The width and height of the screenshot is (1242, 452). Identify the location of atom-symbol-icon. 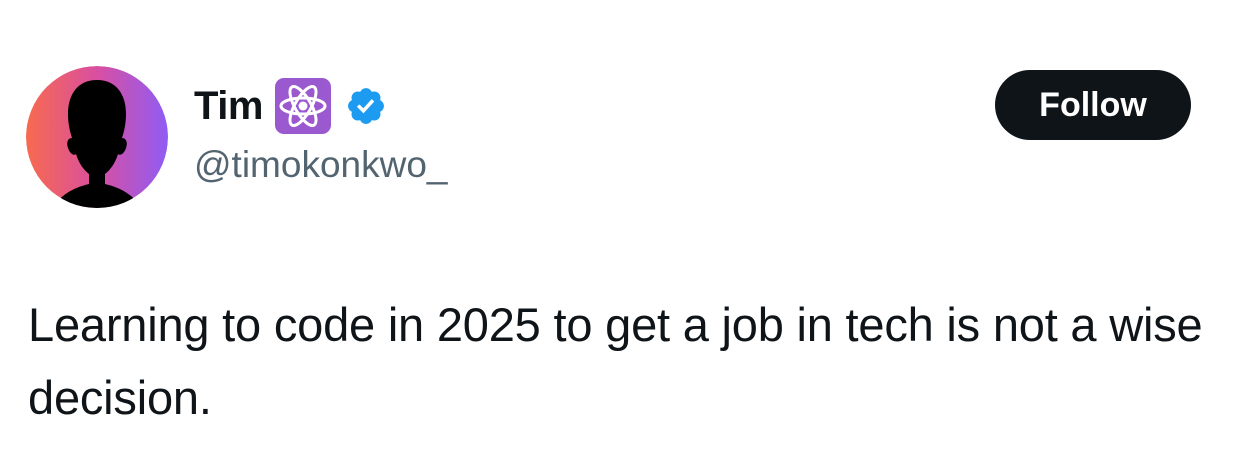
(303, 106).